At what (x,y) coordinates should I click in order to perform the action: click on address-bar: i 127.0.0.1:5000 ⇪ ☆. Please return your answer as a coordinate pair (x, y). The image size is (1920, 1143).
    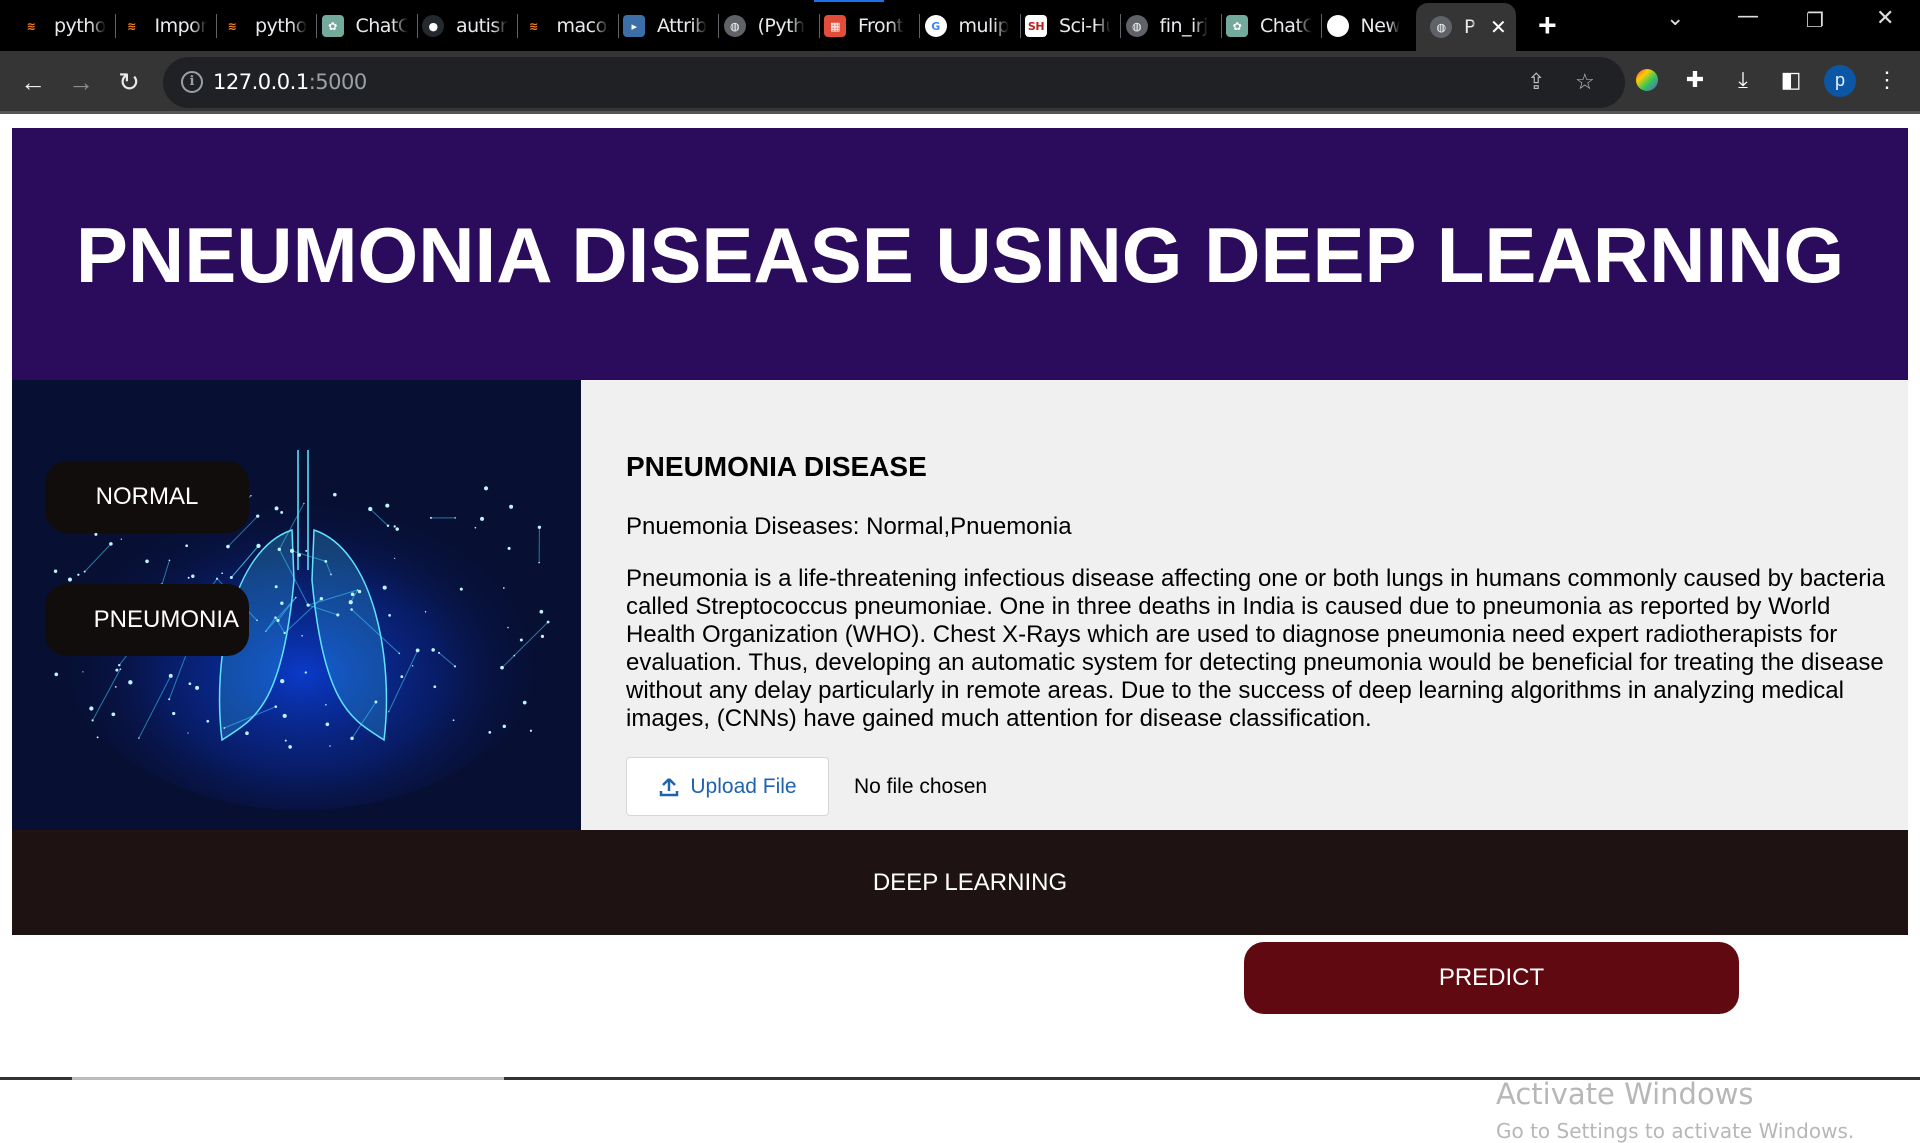
    Looking at the image, I should click on (894, 82).